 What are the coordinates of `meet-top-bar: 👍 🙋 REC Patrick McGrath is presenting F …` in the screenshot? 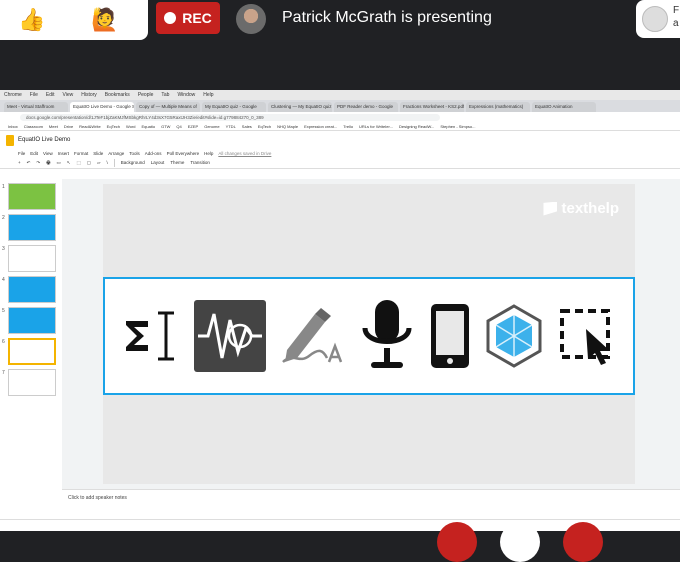 It's located at (340, 20).